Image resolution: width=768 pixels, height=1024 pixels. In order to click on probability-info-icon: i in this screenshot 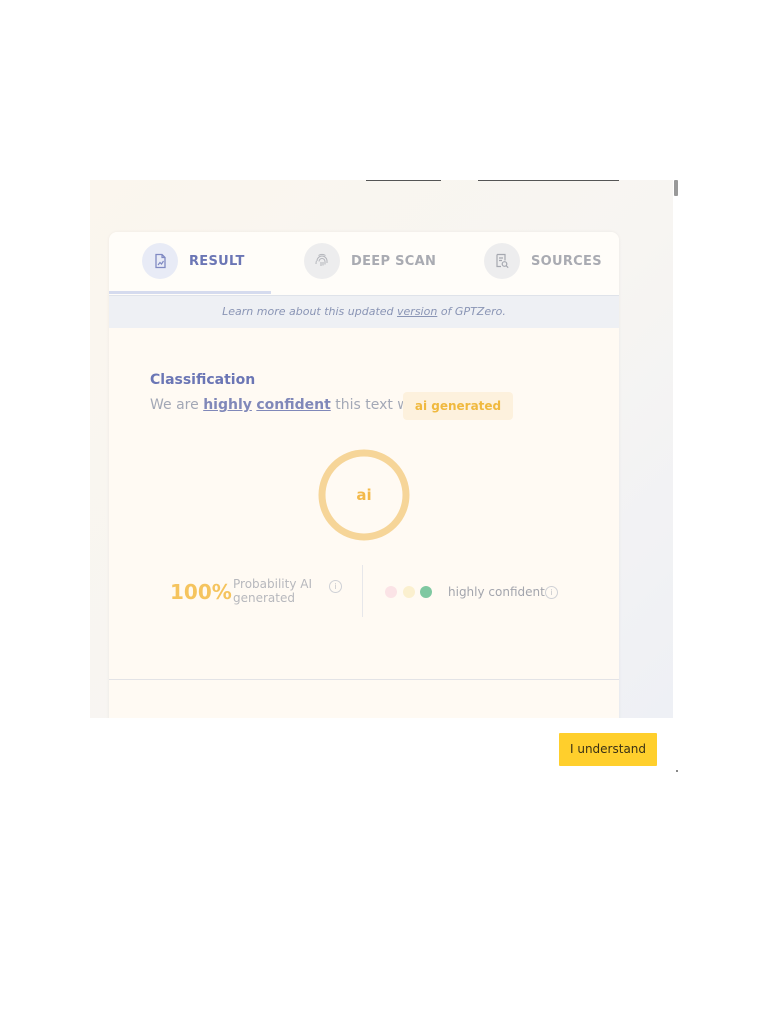, I will do `click(335, 586)`.